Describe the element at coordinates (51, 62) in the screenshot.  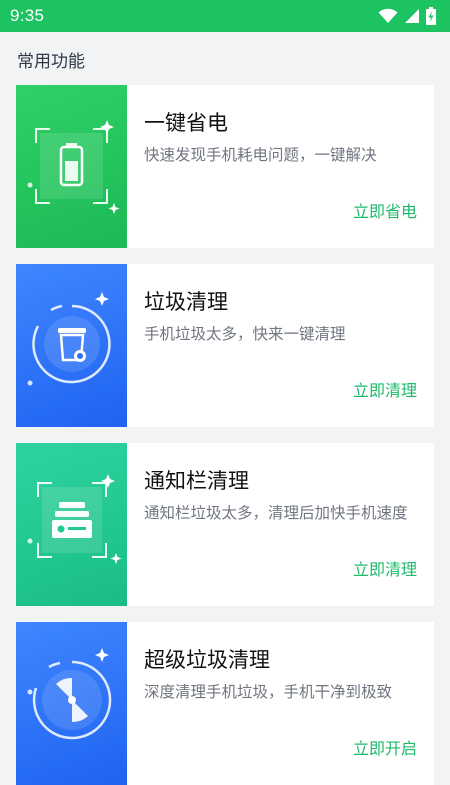
I see `section-title: 常用功能` at that location.